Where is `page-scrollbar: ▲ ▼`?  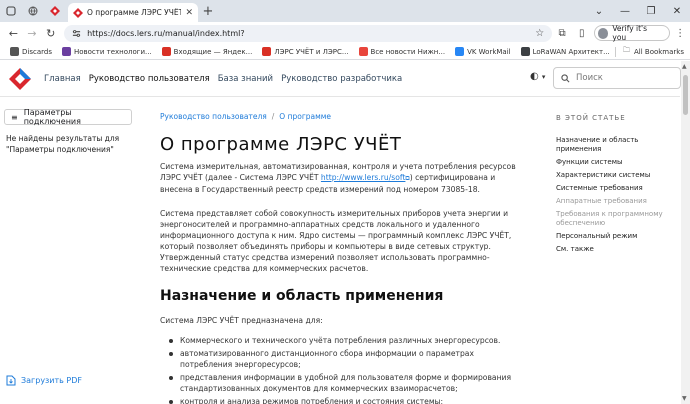
page-scrollbar: ▲ ▼ is located at coordinates (685, 232).